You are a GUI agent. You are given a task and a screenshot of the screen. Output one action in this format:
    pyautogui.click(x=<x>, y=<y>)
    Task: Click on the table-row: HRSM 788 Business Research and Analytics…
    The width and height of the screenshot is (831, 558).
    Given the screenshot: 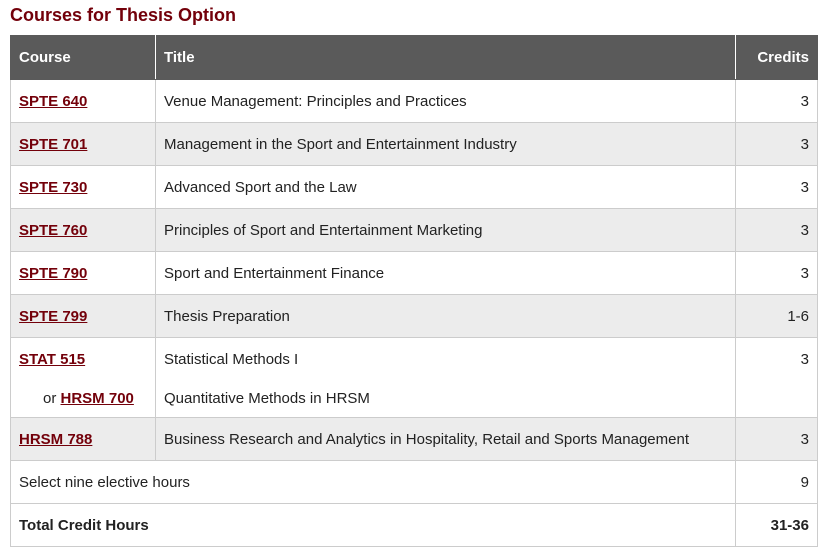 What is the action you would take?
    pyautogui.click(x=414, y=439)
    